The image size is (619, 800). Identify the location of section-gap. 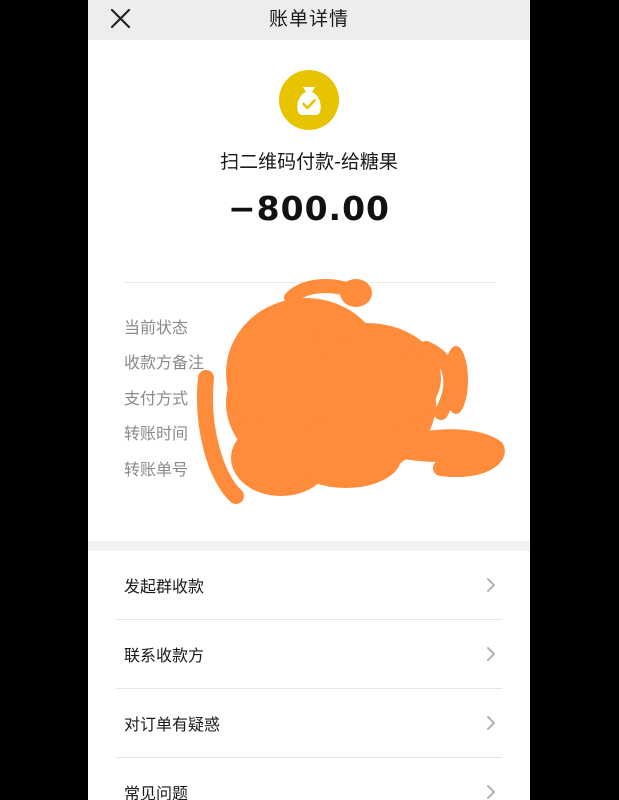
(309, 546).